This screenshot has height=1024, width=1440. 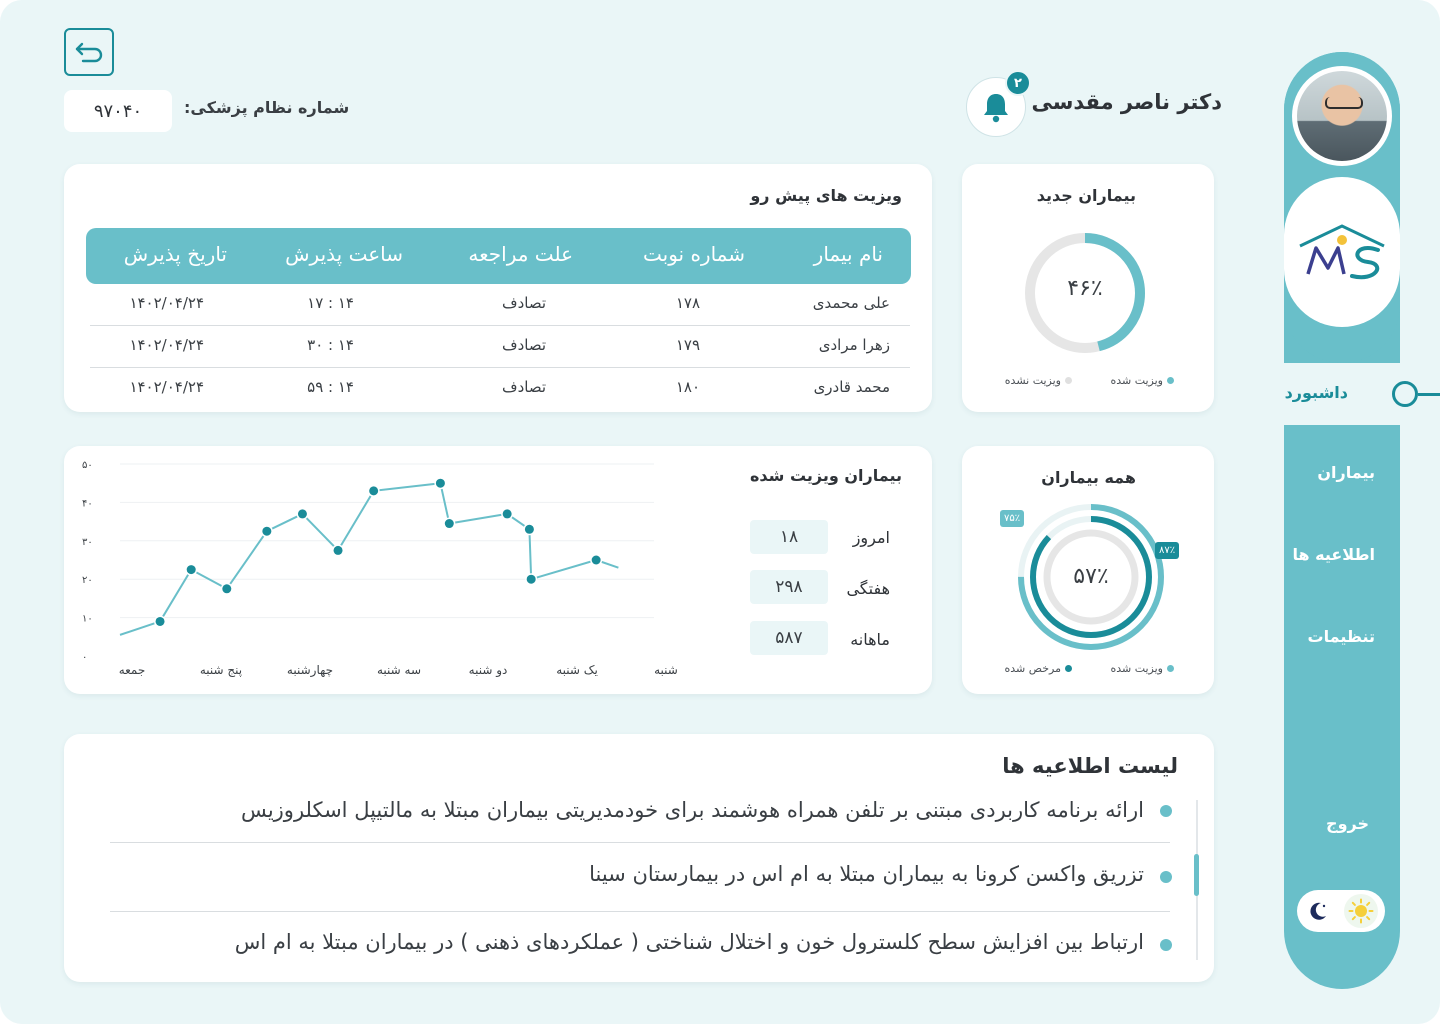 What do you see at coordinates (848, 254) in the screenshot?
I see `column-patient-name: نام بیمار` at bounding box center [848, 254].